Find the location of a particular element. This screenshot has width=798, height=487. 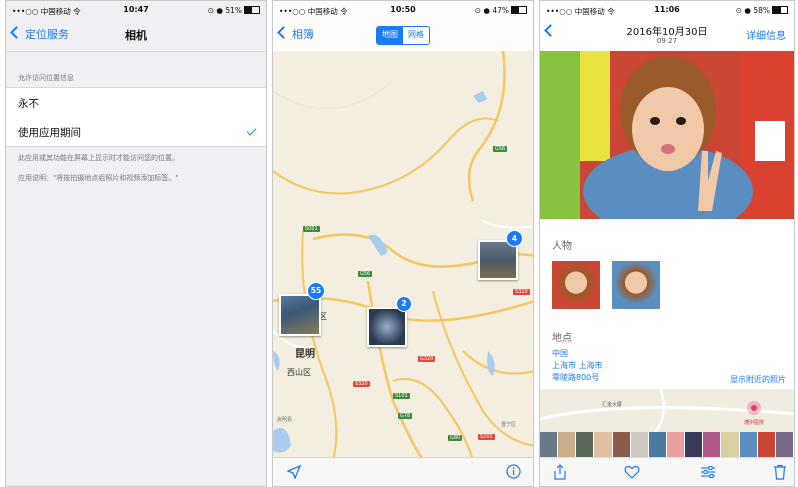

status-bar: •••○○ 中国移动 令 11:06 ⊙ ● 58% is located at coordinates (667, 10).